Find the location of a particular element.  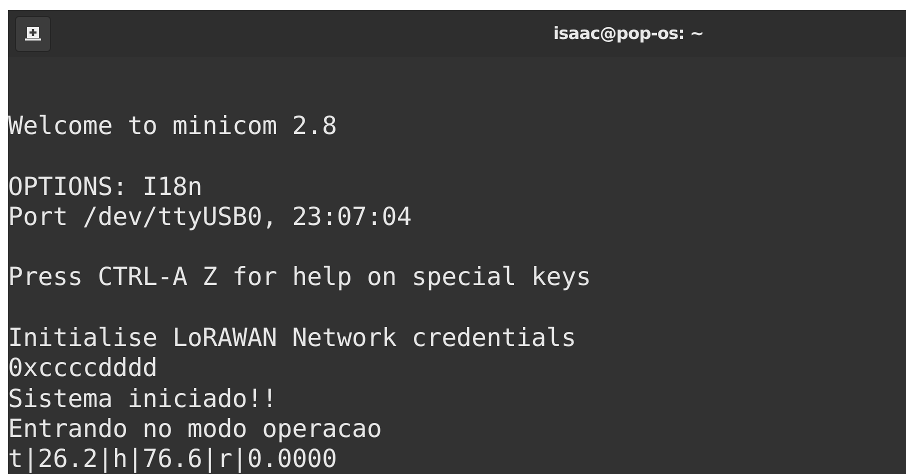

new-tab-button is located at coordinates (33, 34).